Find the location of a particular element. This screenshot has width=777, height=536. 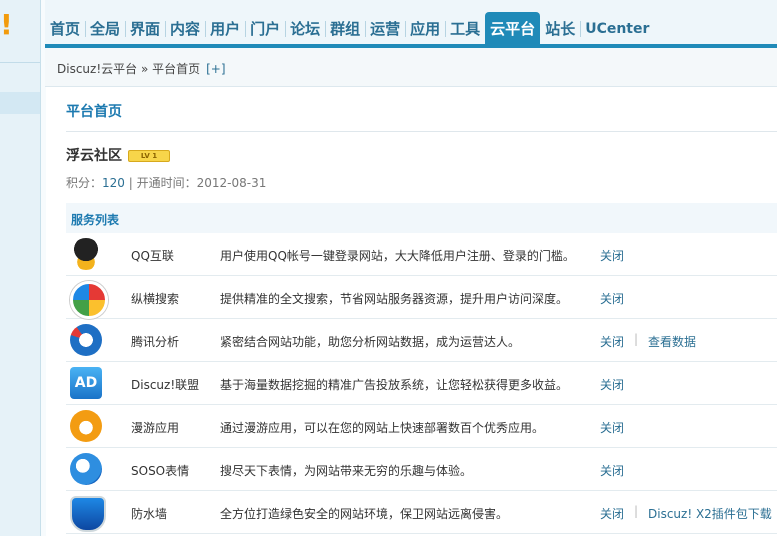

site-name-text: 浮云社区 is located at coordinates (94, 156).